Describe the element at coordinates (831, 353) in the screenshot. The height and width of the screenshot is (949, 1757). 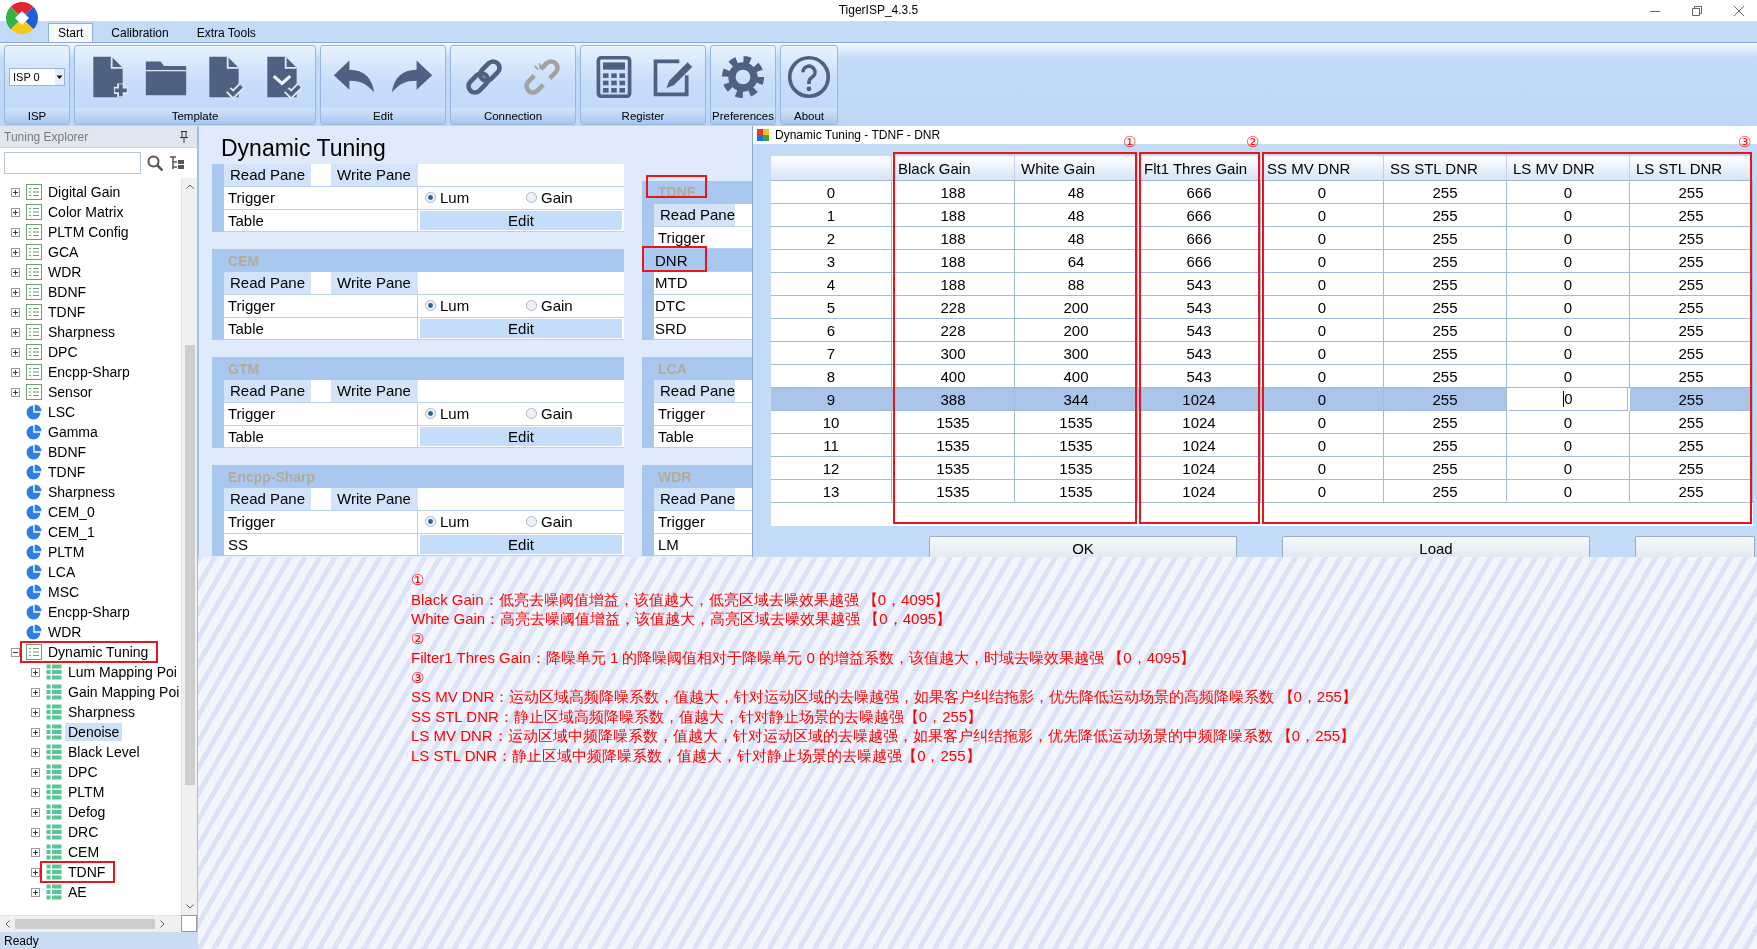
I see `row-header: 7` at that location.